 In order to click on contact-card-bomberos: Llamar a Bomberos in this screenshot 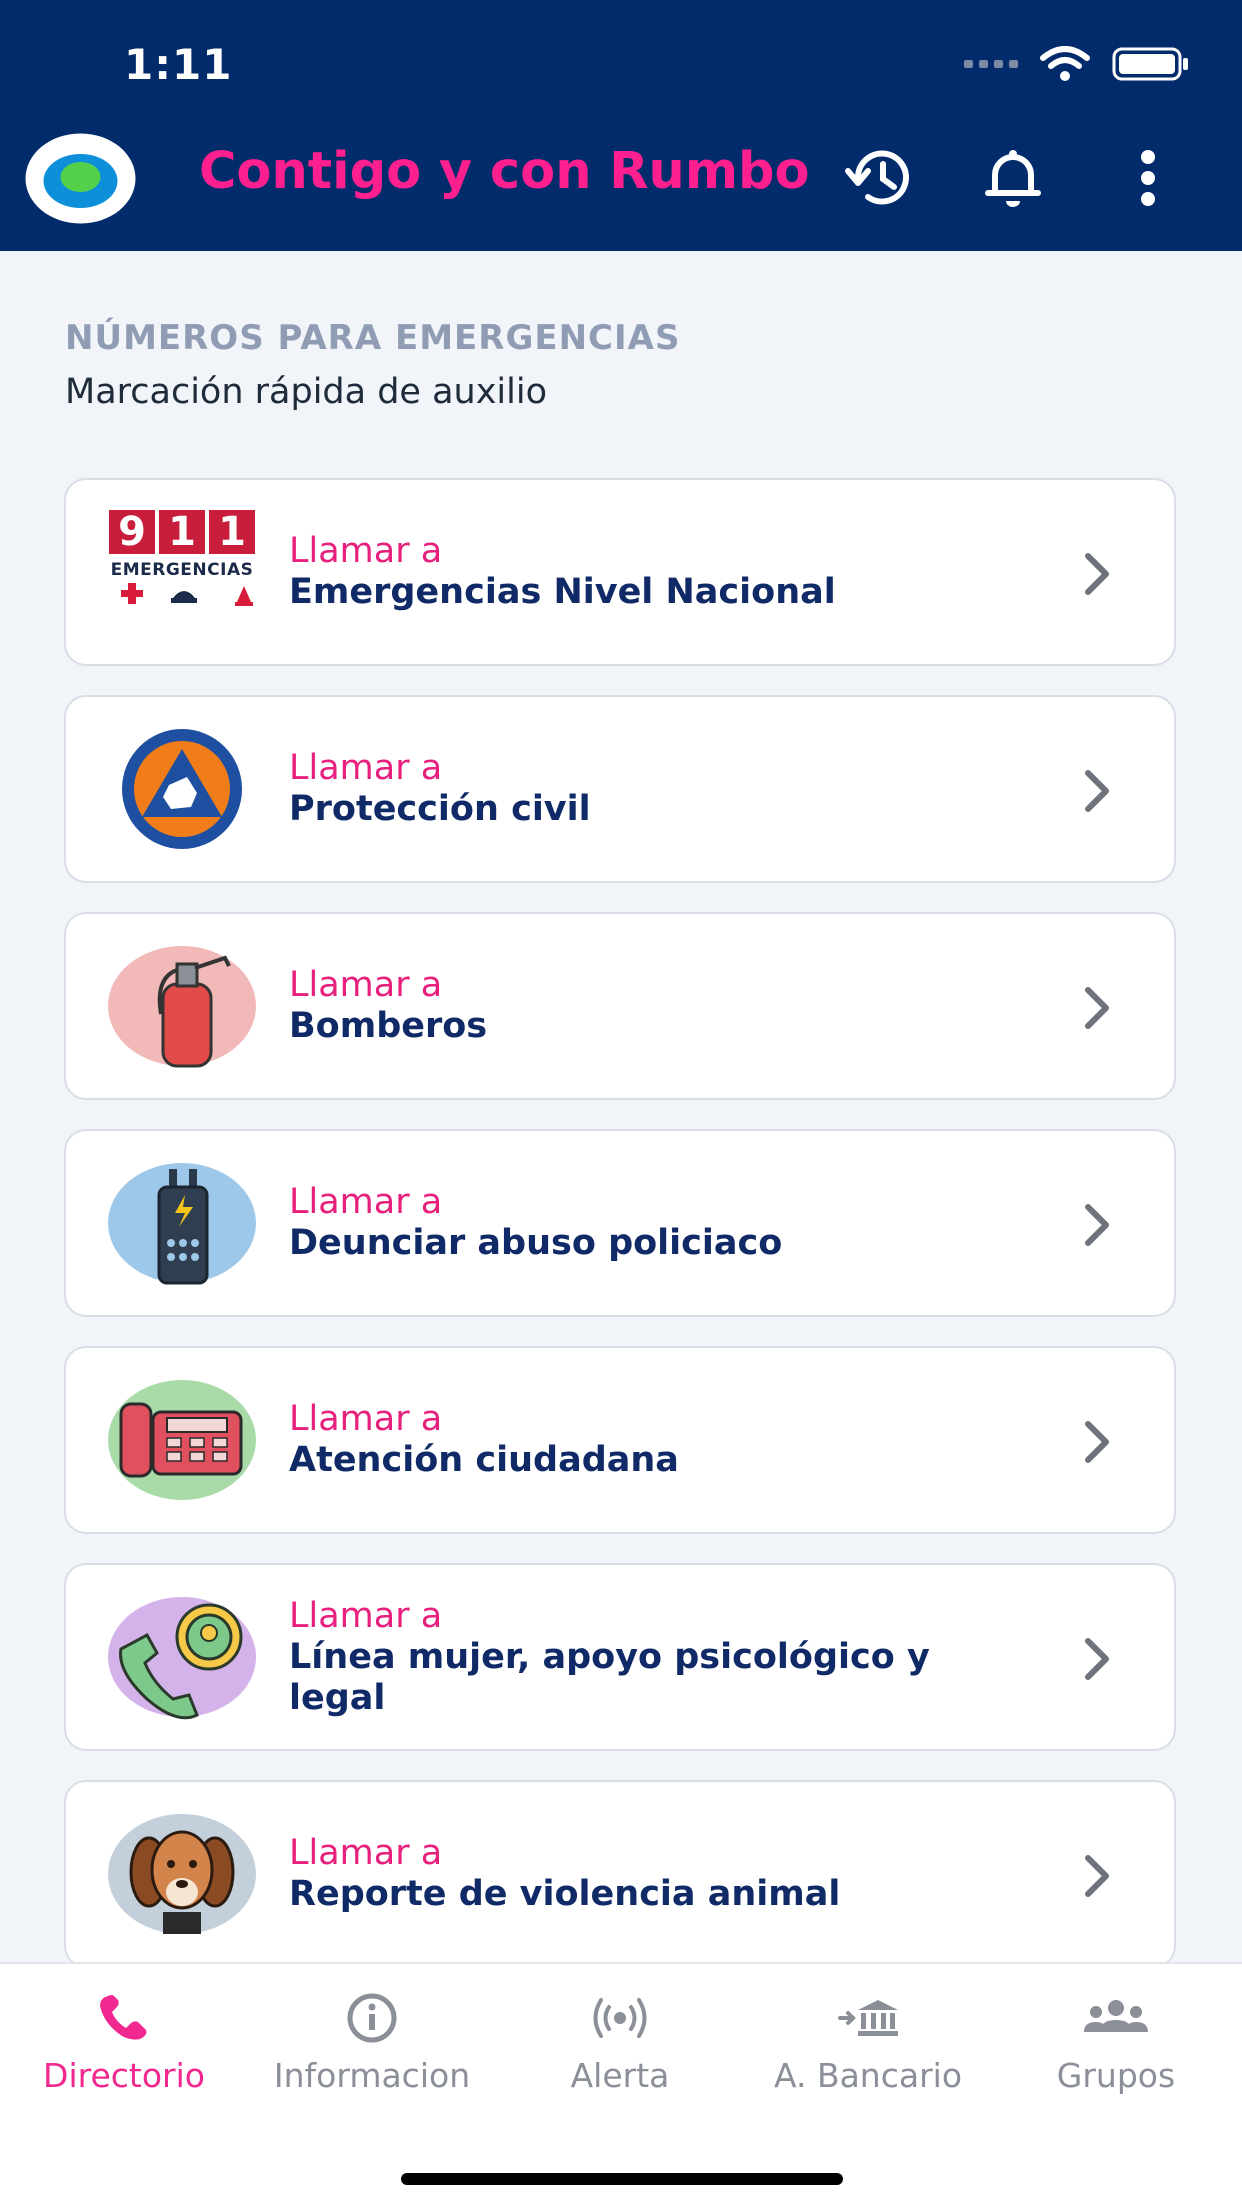, I will do `click(620, 1006)`.